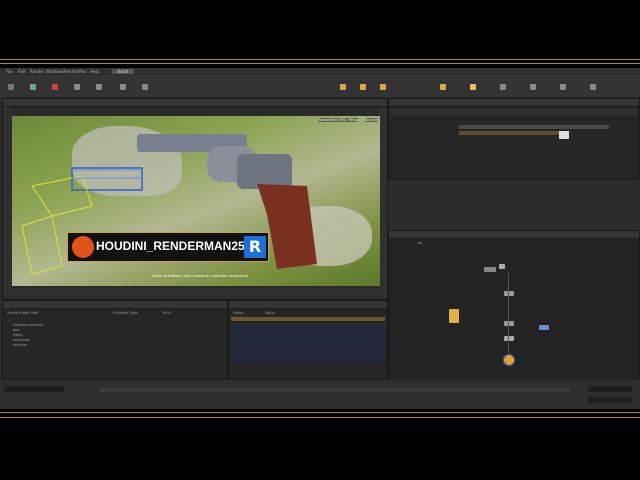  I want to click on bottom-frame-line-outer, so click(320, 417).